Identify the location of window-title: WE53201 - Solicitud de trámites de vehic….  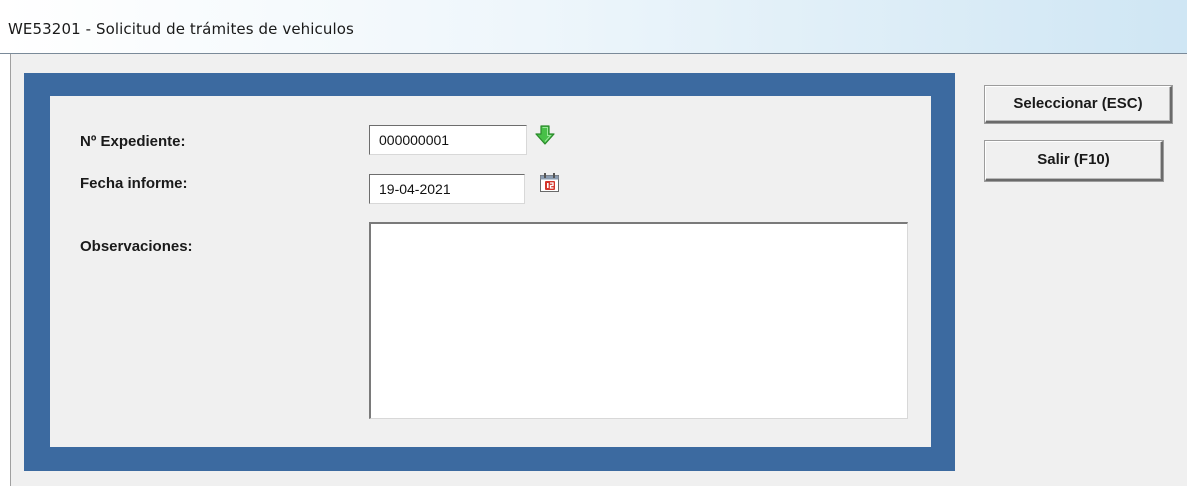
(181, 29).